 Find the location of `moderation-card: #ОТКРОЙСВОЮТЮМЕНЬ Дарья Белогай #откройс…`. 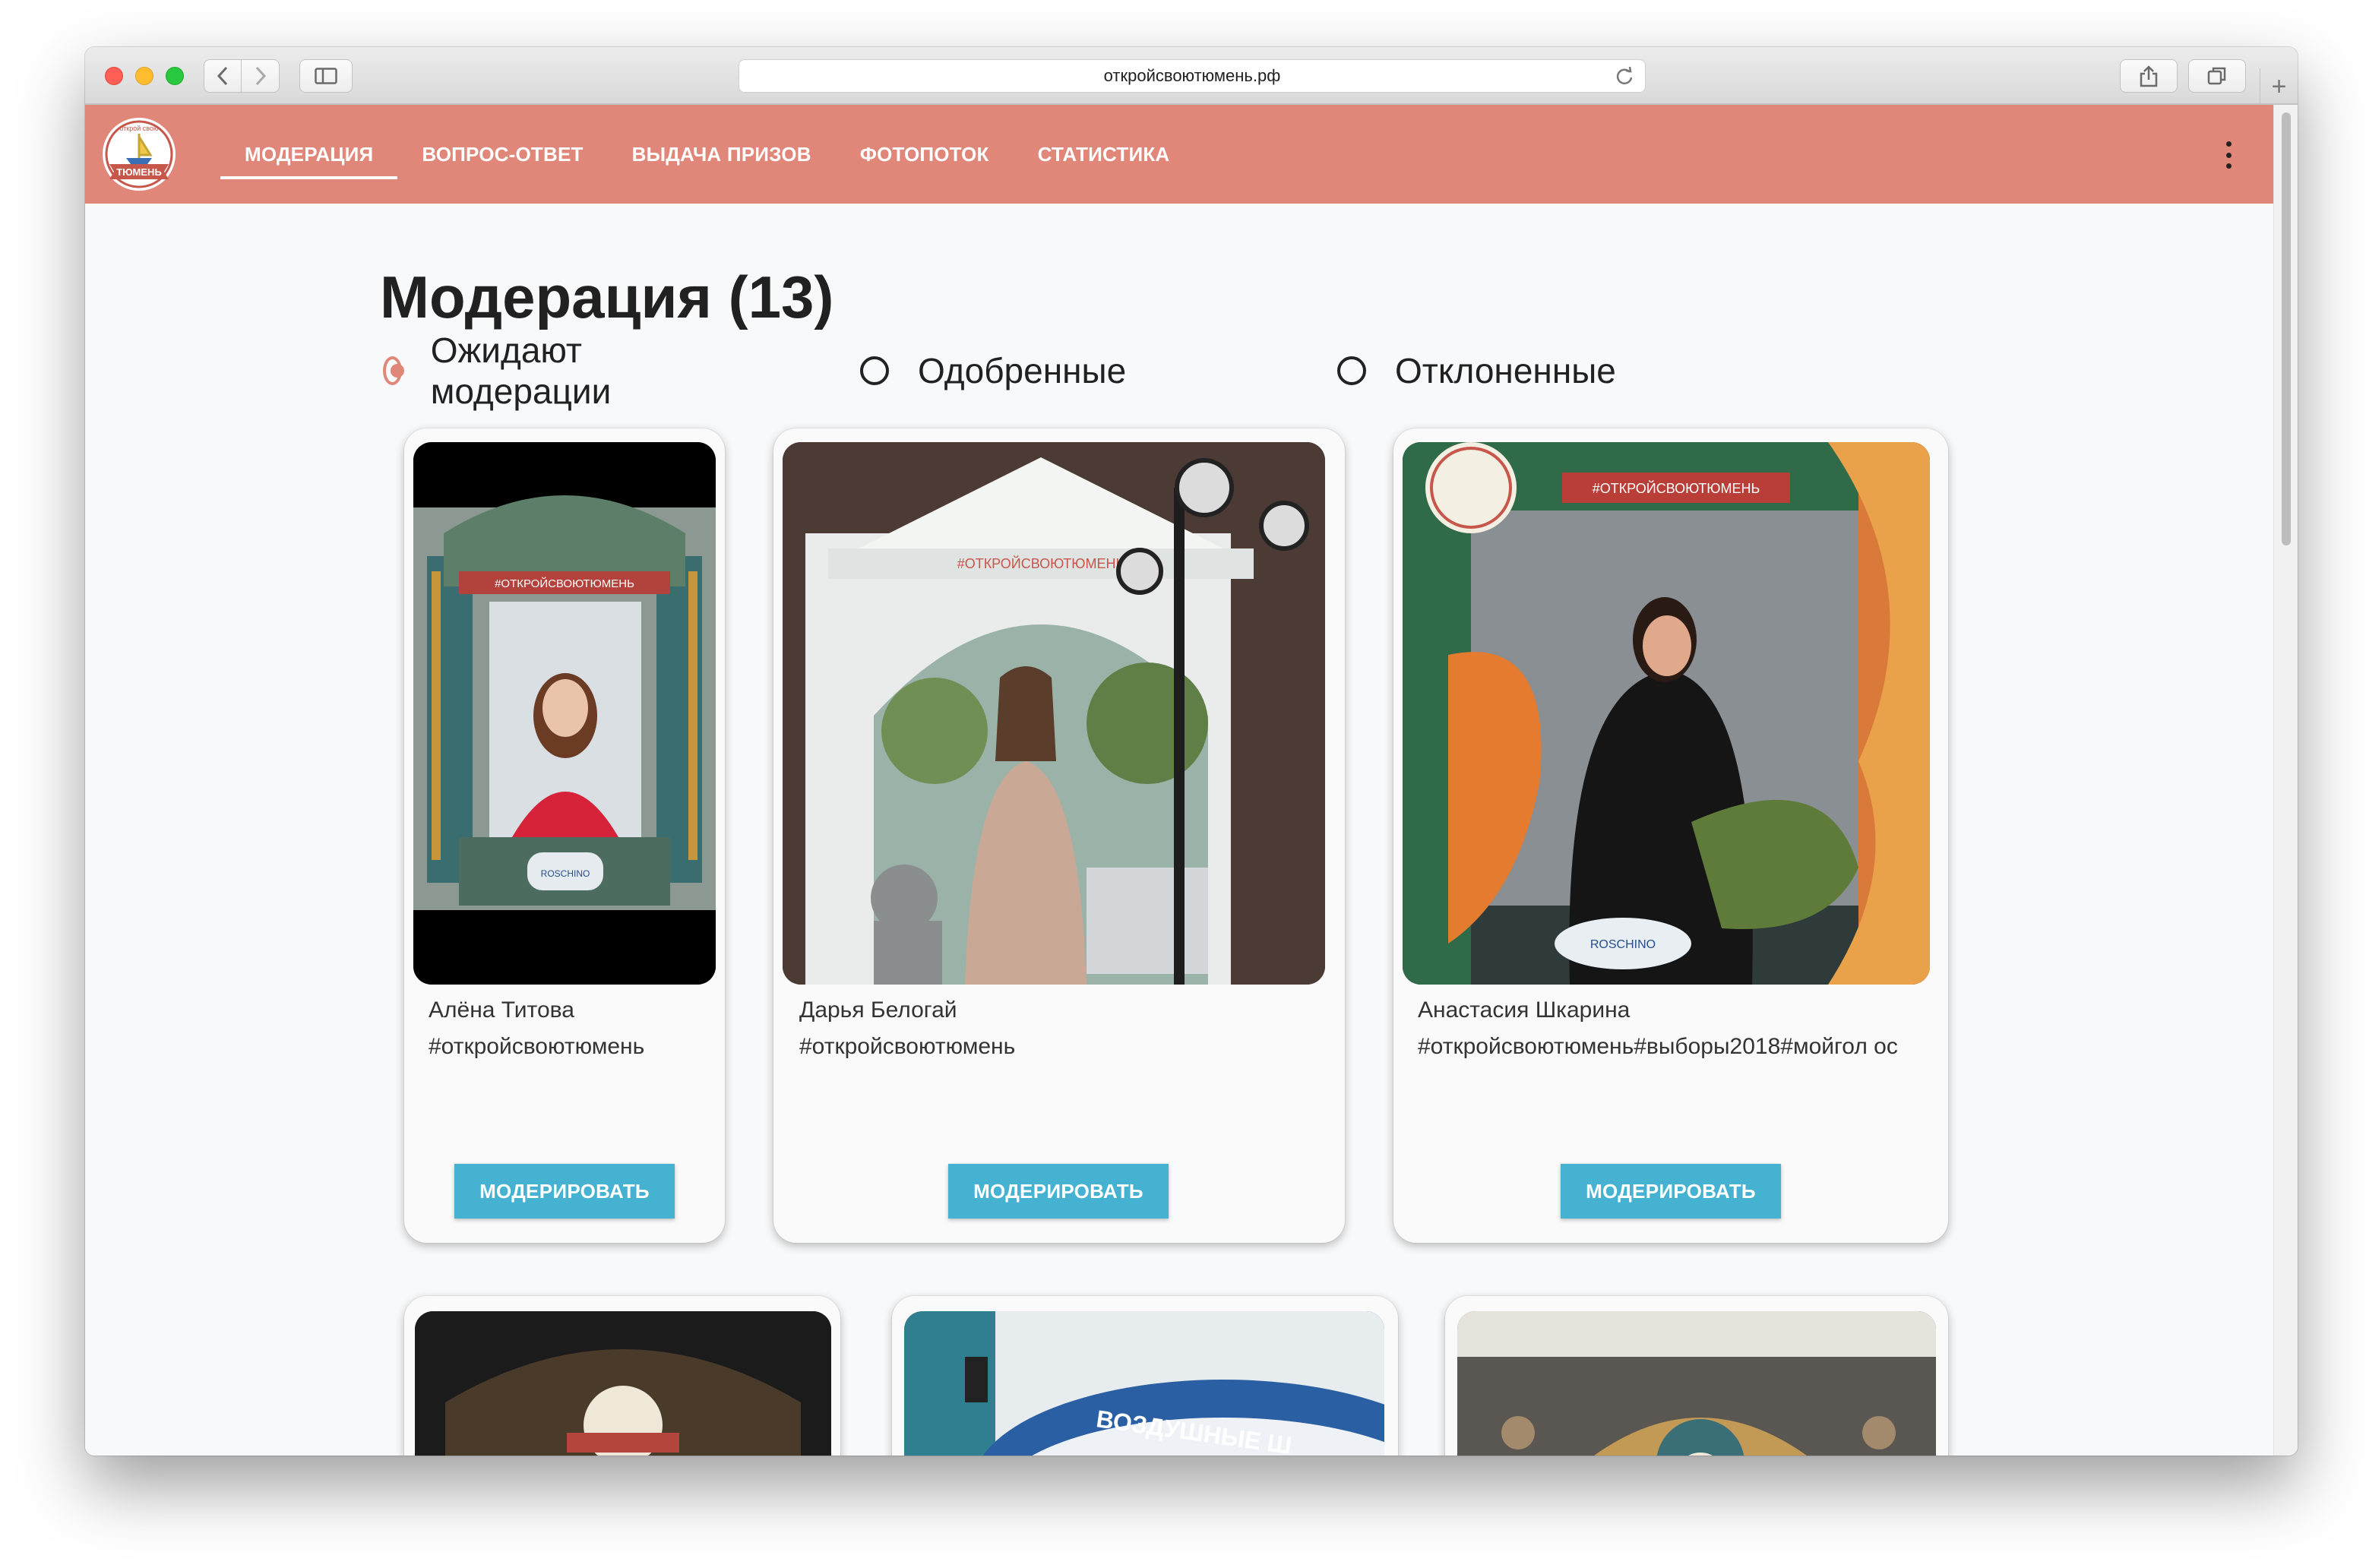

moderation-card: #ОТКРОЙСВОЮТЮМЕНЬ Дарья Белогай #откройс… is located at coordinates (1059, 835).